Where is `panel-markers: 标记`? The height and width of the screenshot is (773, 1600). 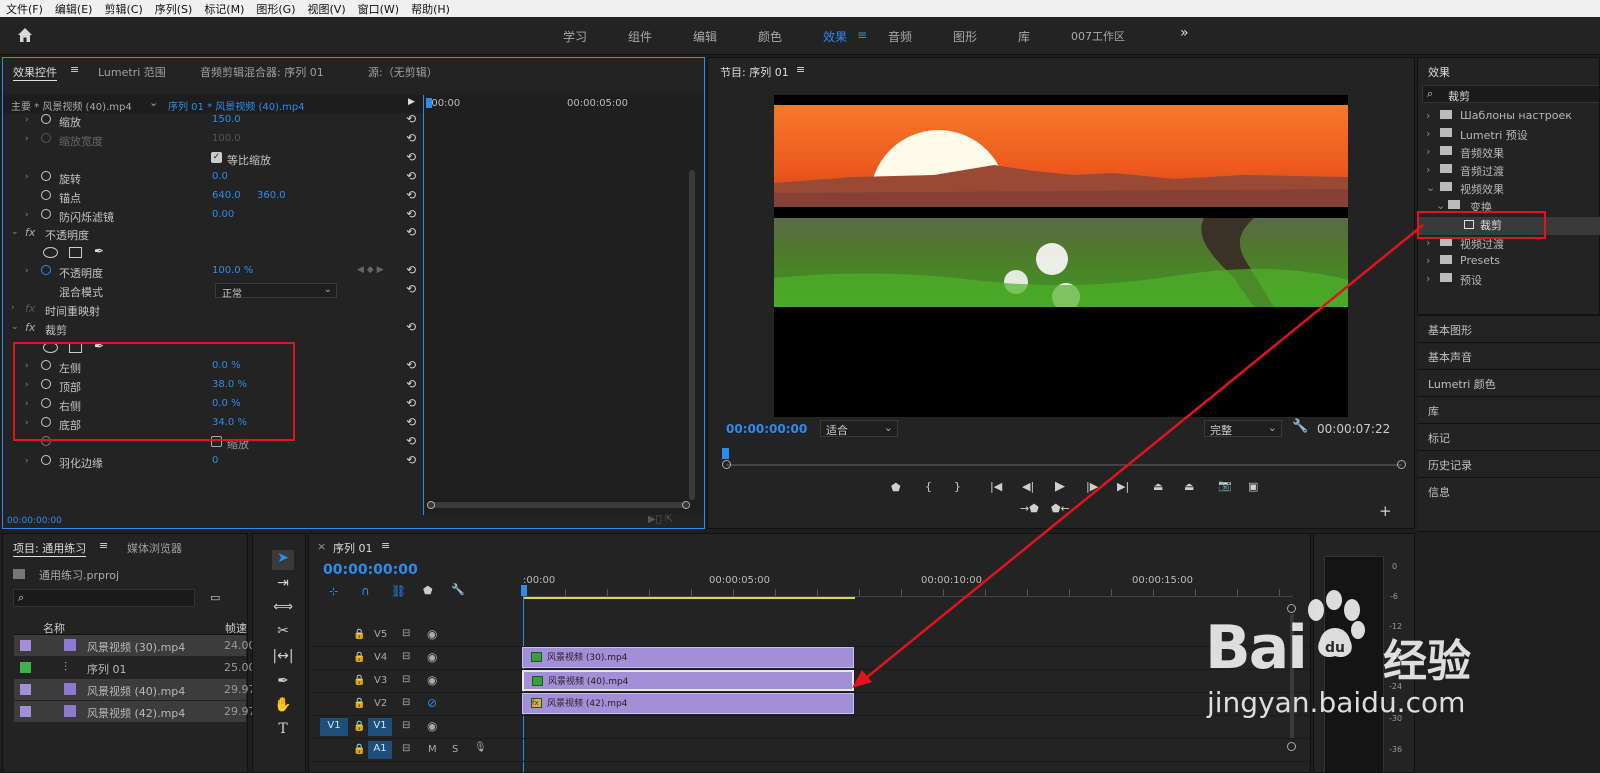 panel-markers: 标记 is located at coordinates (1509, 436).